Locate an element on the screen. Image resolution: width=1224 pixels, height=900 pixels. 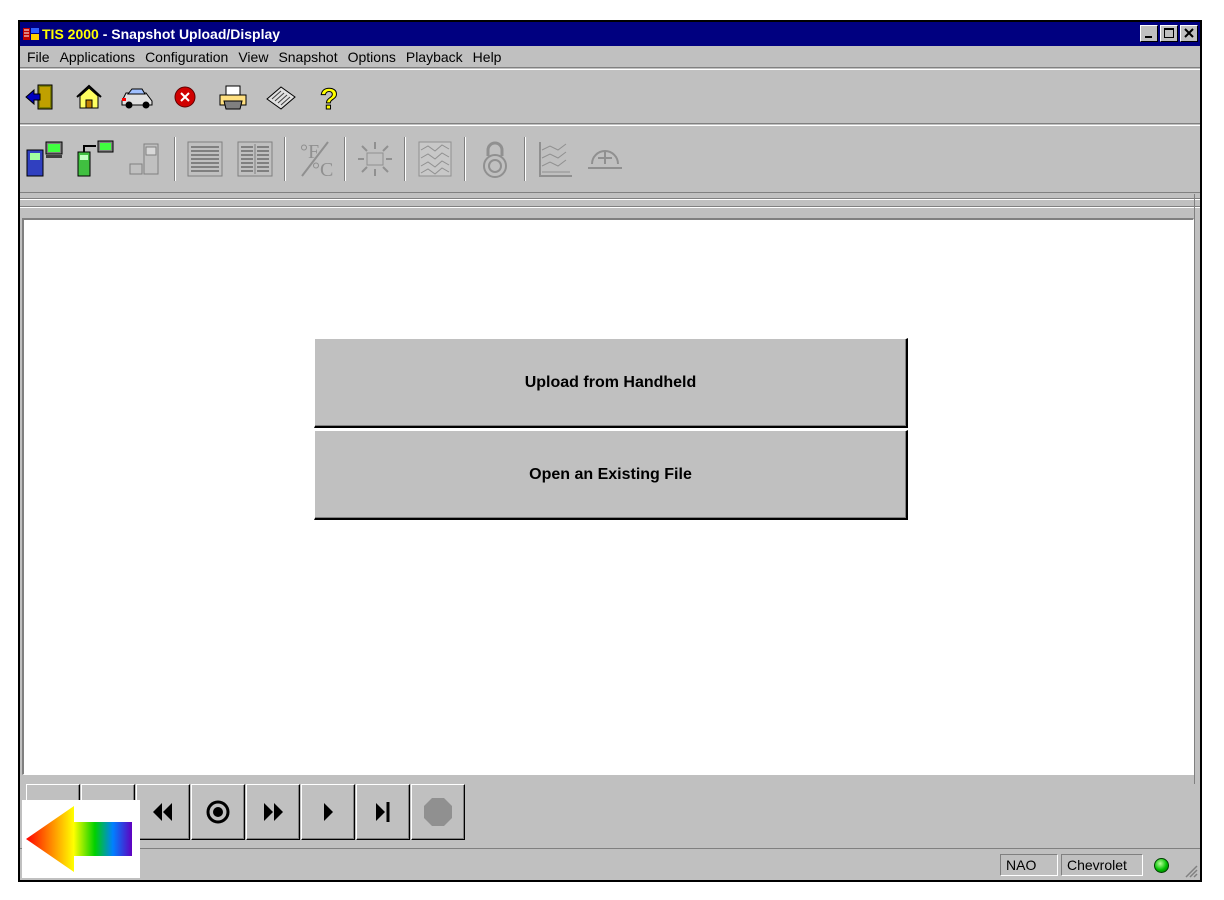
close-button is located at coordinates (1189, 33).